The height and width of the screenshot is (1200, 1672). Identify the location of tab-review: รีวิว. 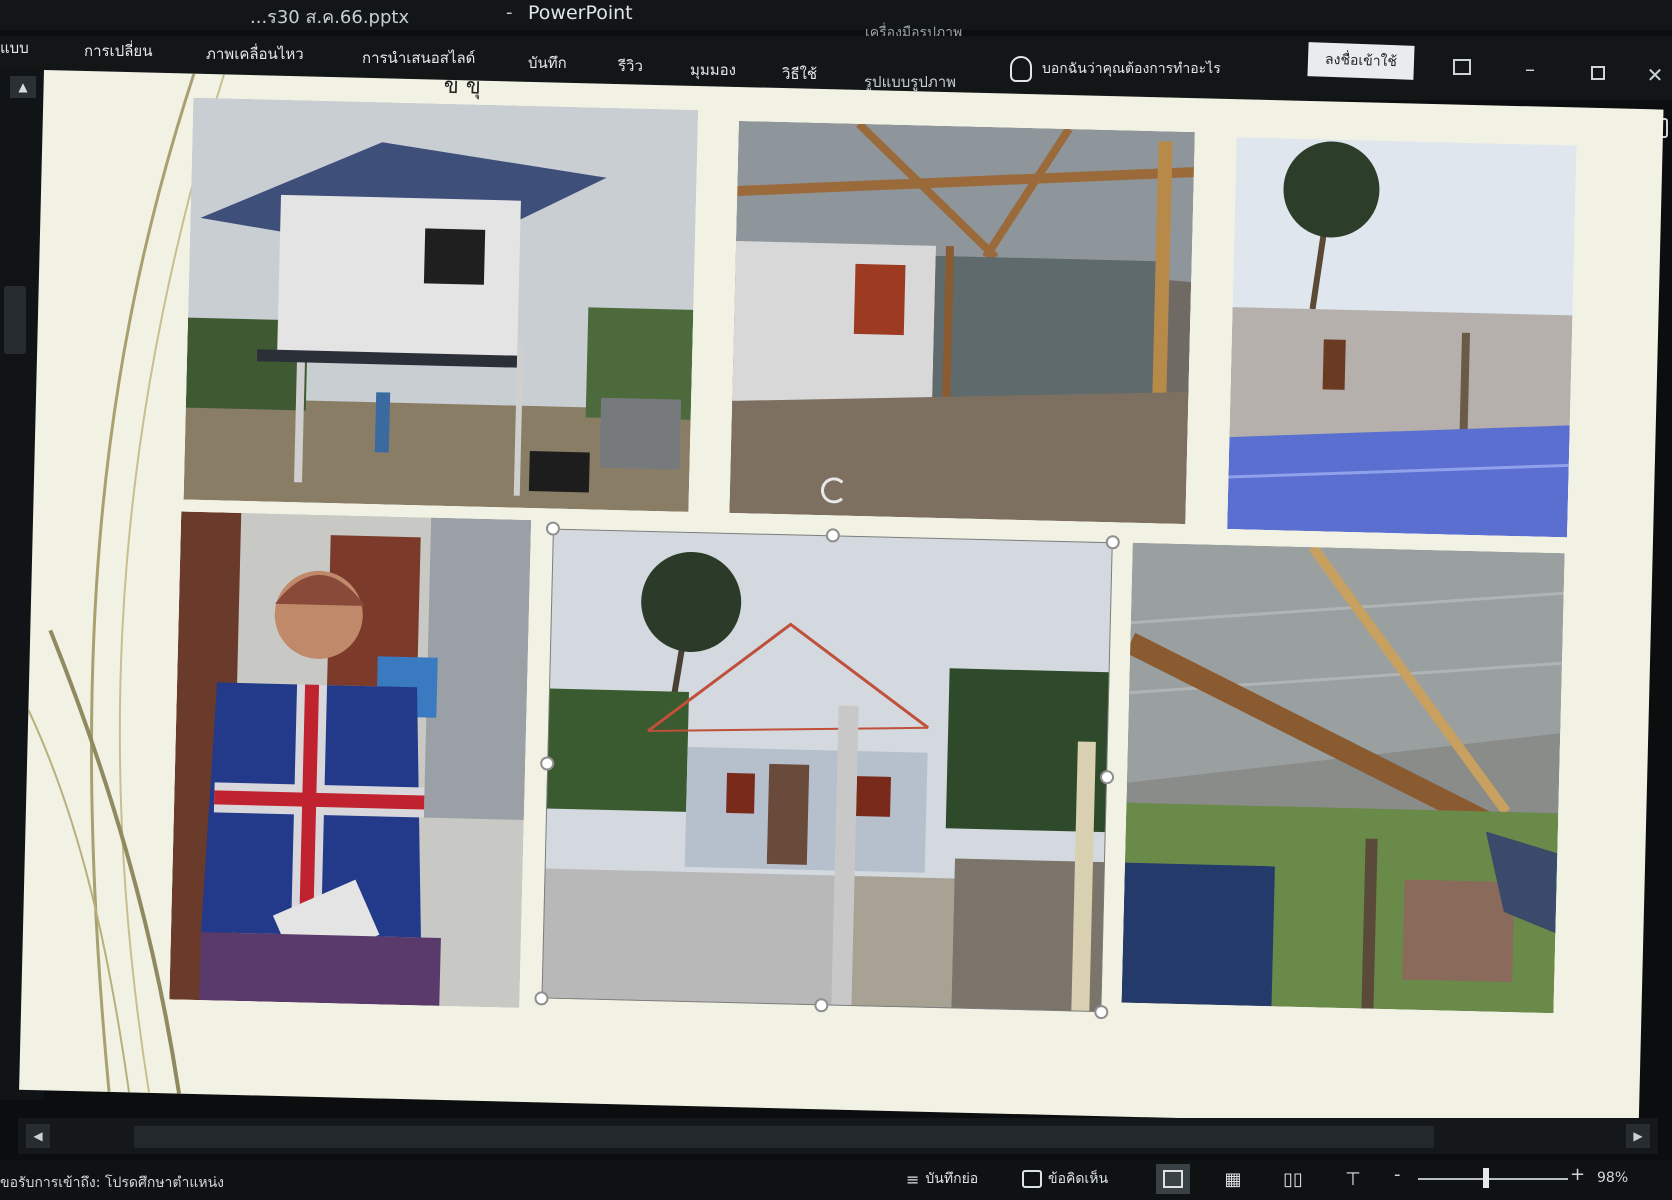
(630, 66).